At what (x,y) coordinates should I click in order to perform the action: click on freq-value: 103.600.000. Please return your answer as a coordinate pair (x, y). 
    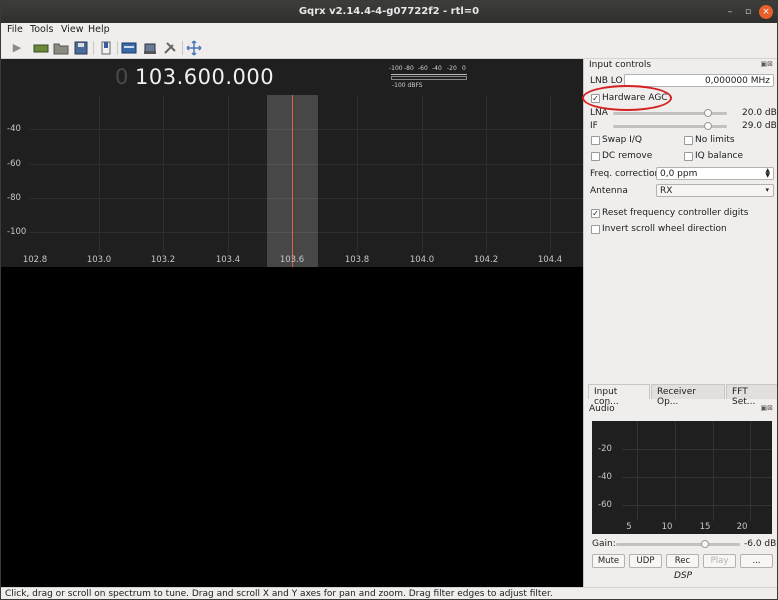
    Looking at the image, I should click on (204, 77).